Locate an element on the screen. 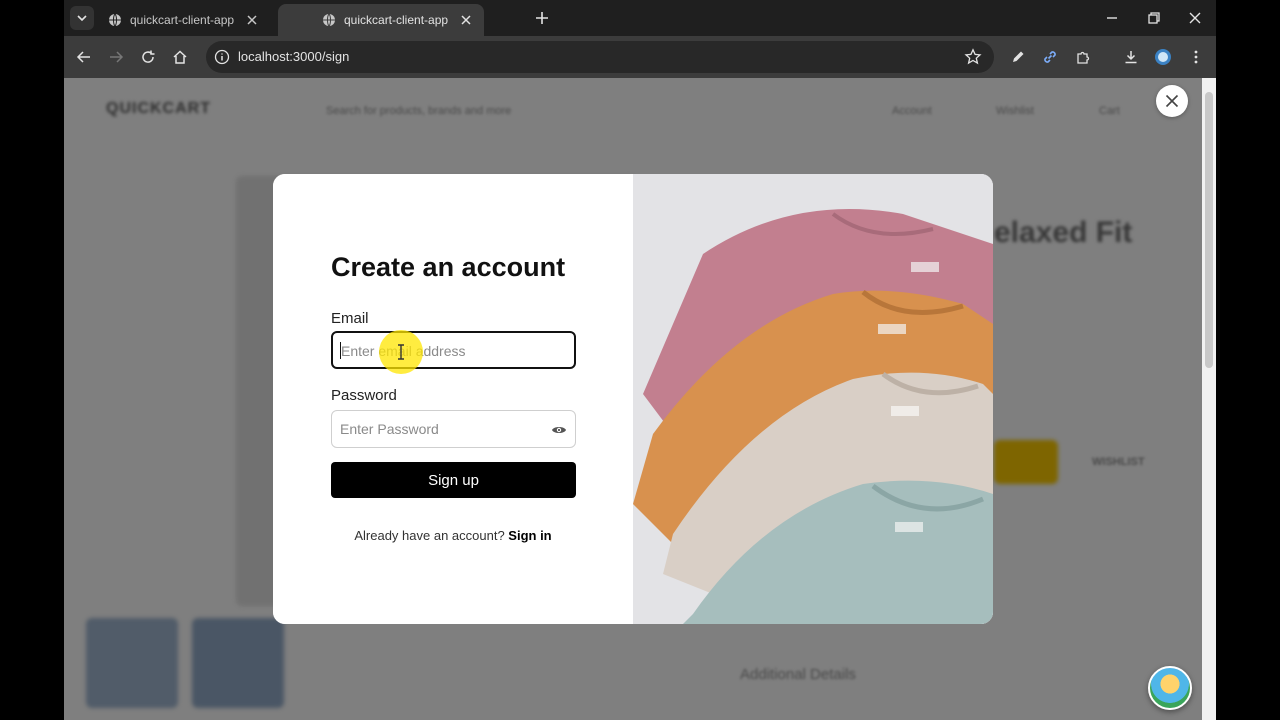  password-label: Password is located at coordinates (364, 395).